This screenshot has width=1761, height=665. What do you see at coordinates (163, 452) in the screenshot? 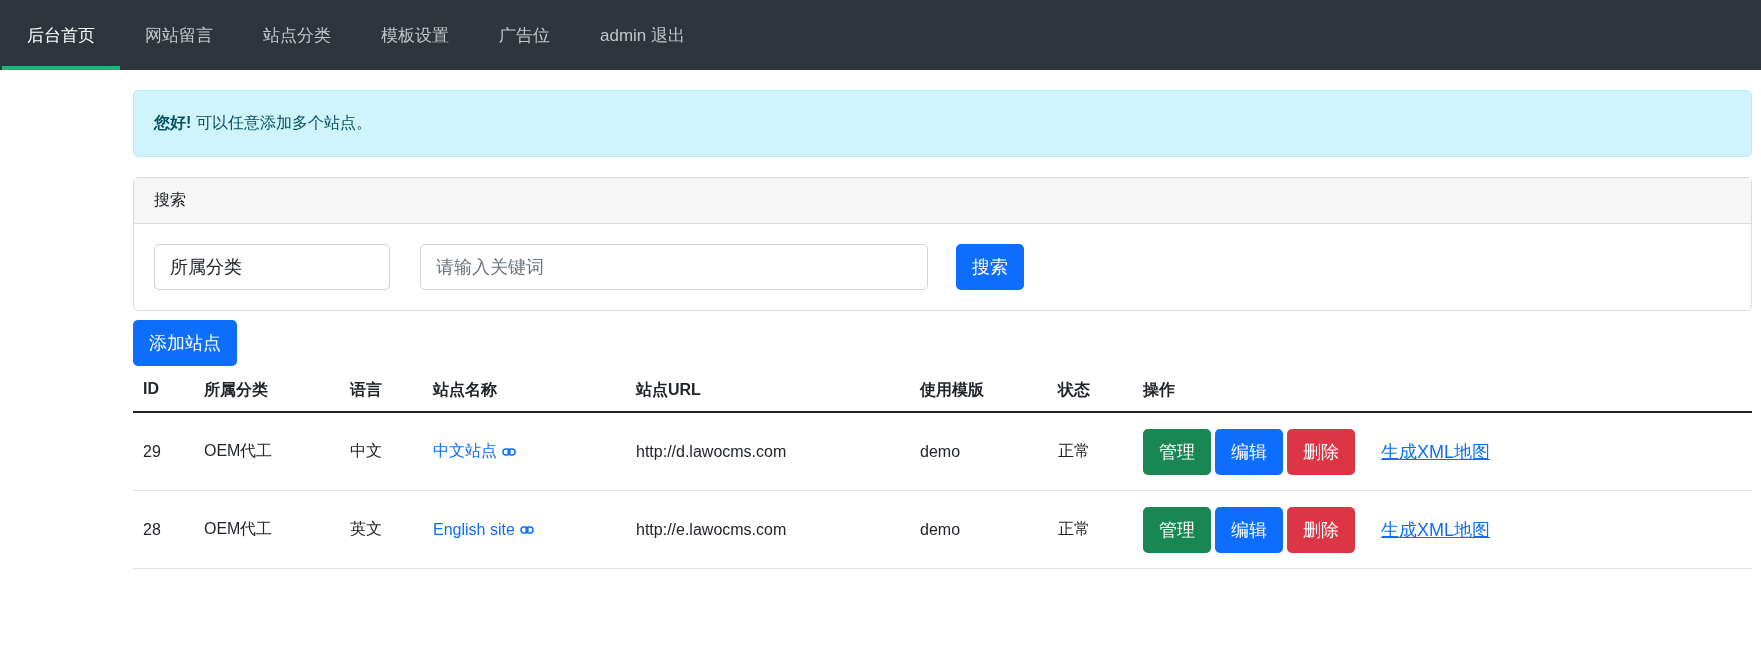
I see `table-cell: 29` at bounding box center [163, 452].